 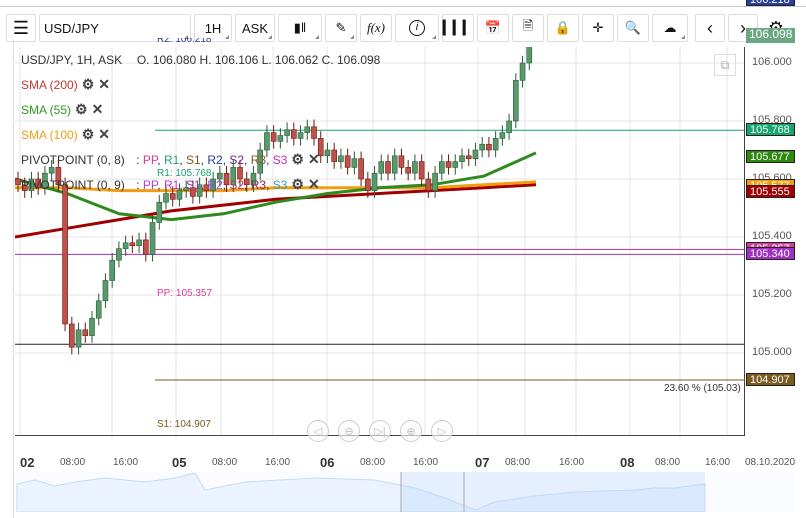 I want to click on scroll-left-button: ◁, so click(x=318, y=431).